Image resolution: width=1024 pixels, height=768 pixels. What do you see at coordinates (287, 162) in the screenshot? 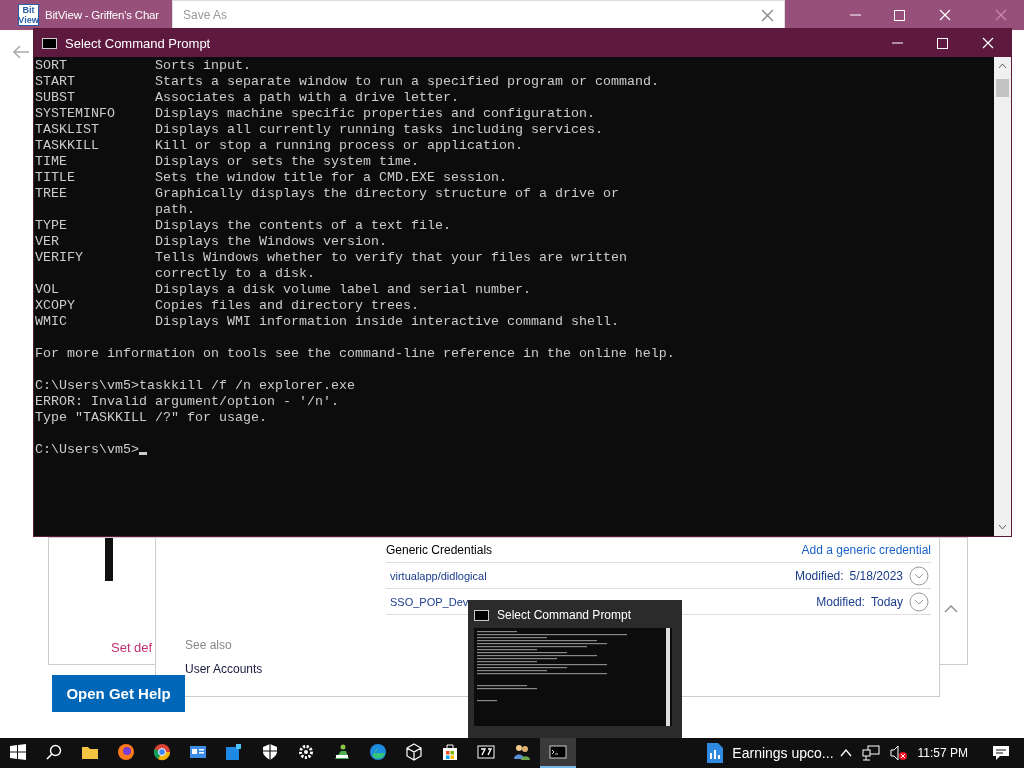
I see `command-description: Displays or sets the system time.` at bounding box center [287, 162].